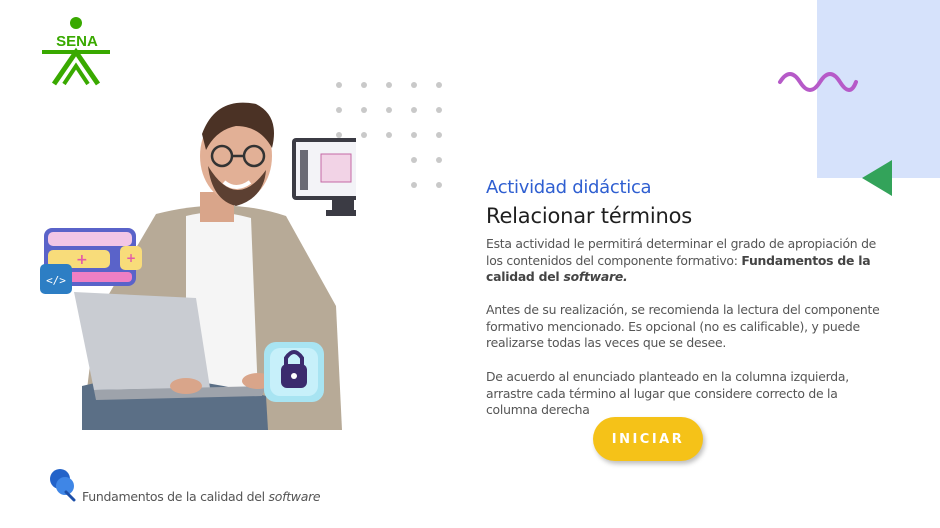 This screenshot has width=940, height=528. What do you see at coordinates (817, 85) in the screenshot?
I see `wave-decoration` at bounding box center [817, 85].